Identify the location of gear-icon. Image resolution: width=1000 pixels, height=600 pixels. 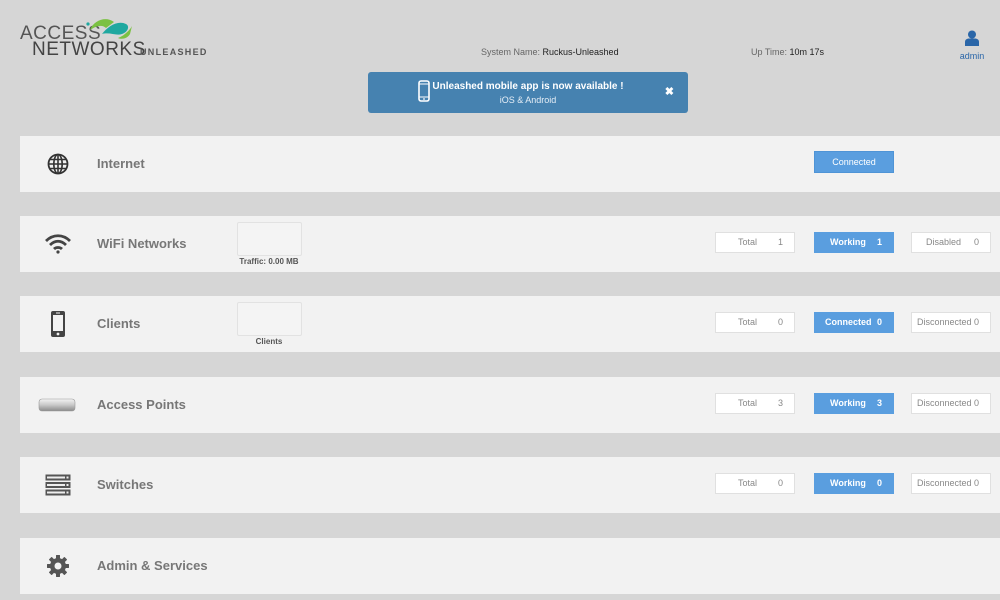
(58, 566).